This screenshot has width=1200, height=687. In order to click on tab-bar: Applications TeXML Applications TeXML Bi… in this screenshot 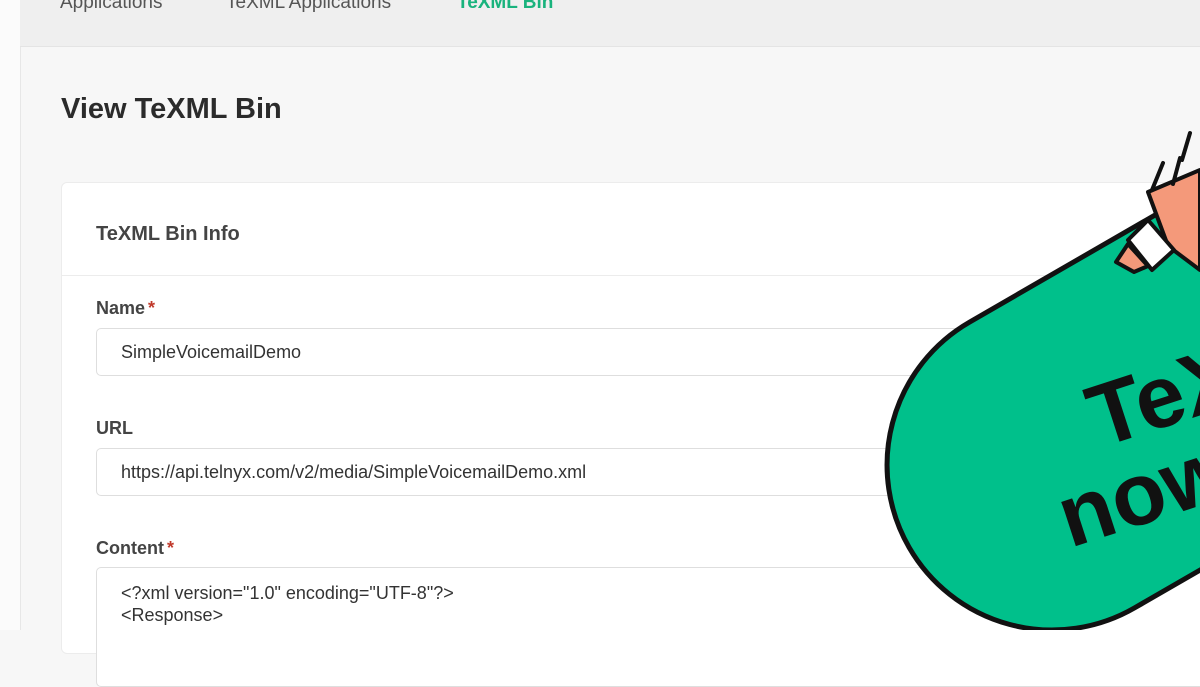, I will do `click(610, 23)`.